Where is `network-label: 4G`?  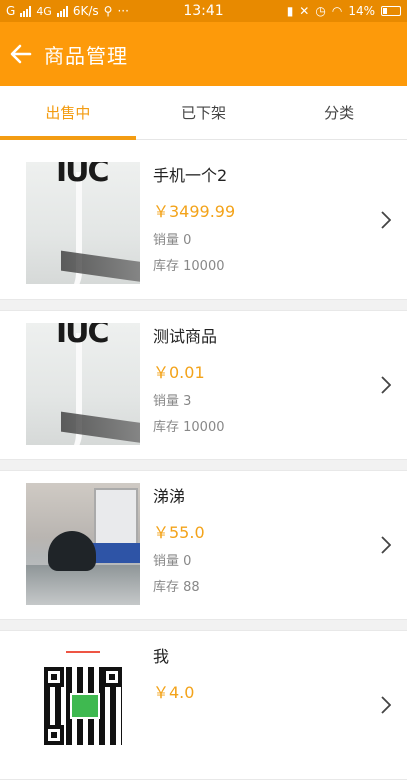 network-label: 4G is located at coordinates (44, 11).